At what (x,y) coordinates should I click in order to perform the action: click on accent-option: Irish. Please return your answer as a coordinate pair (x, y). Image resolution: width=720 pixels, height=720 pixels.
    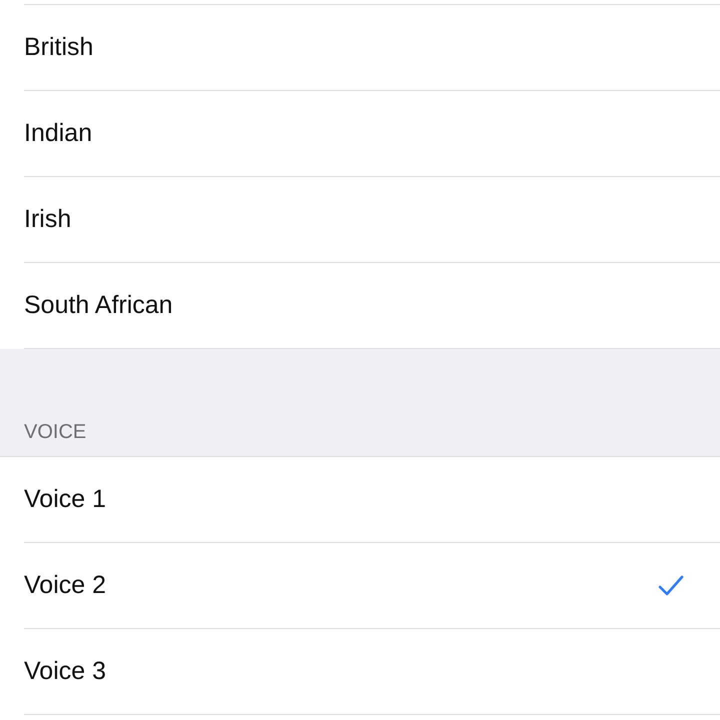
    Looking at the image, I should click on (372, 220).